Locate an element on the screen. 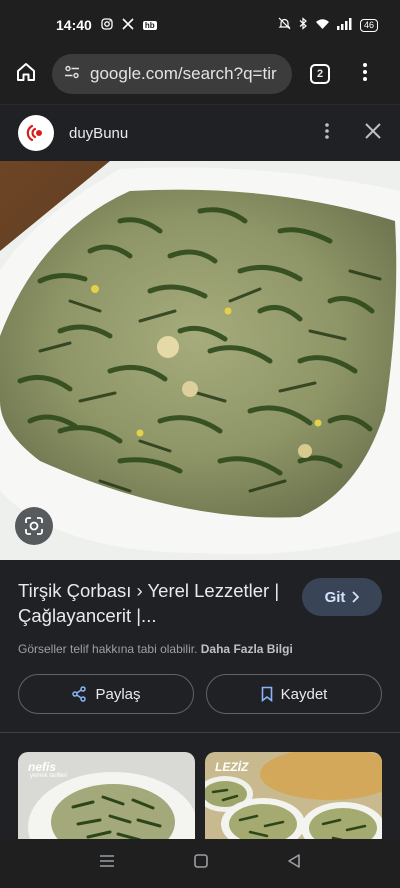 This screenshot has height=888, width=400. battery-indicator: 46 is located at coordinates (368, 25).